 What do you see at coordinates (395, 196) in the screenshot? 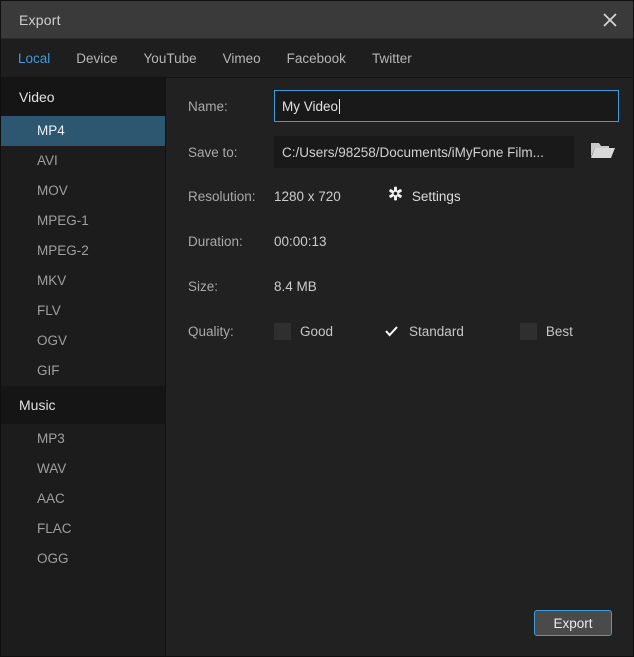
I see `gear-icon` at bounding box center [395, 196].